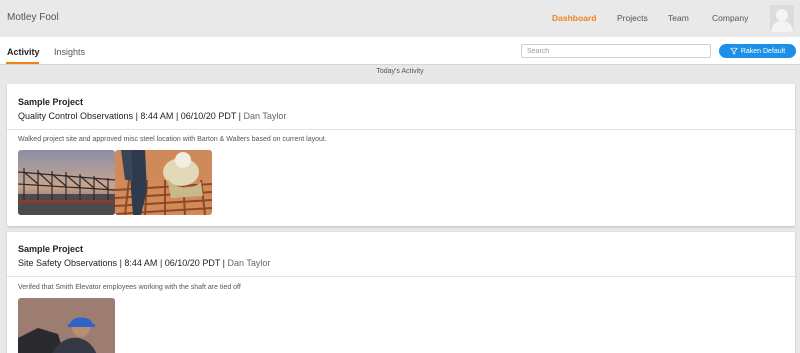  I want to click on section-heading: Today's Activity, so click(400, 71).